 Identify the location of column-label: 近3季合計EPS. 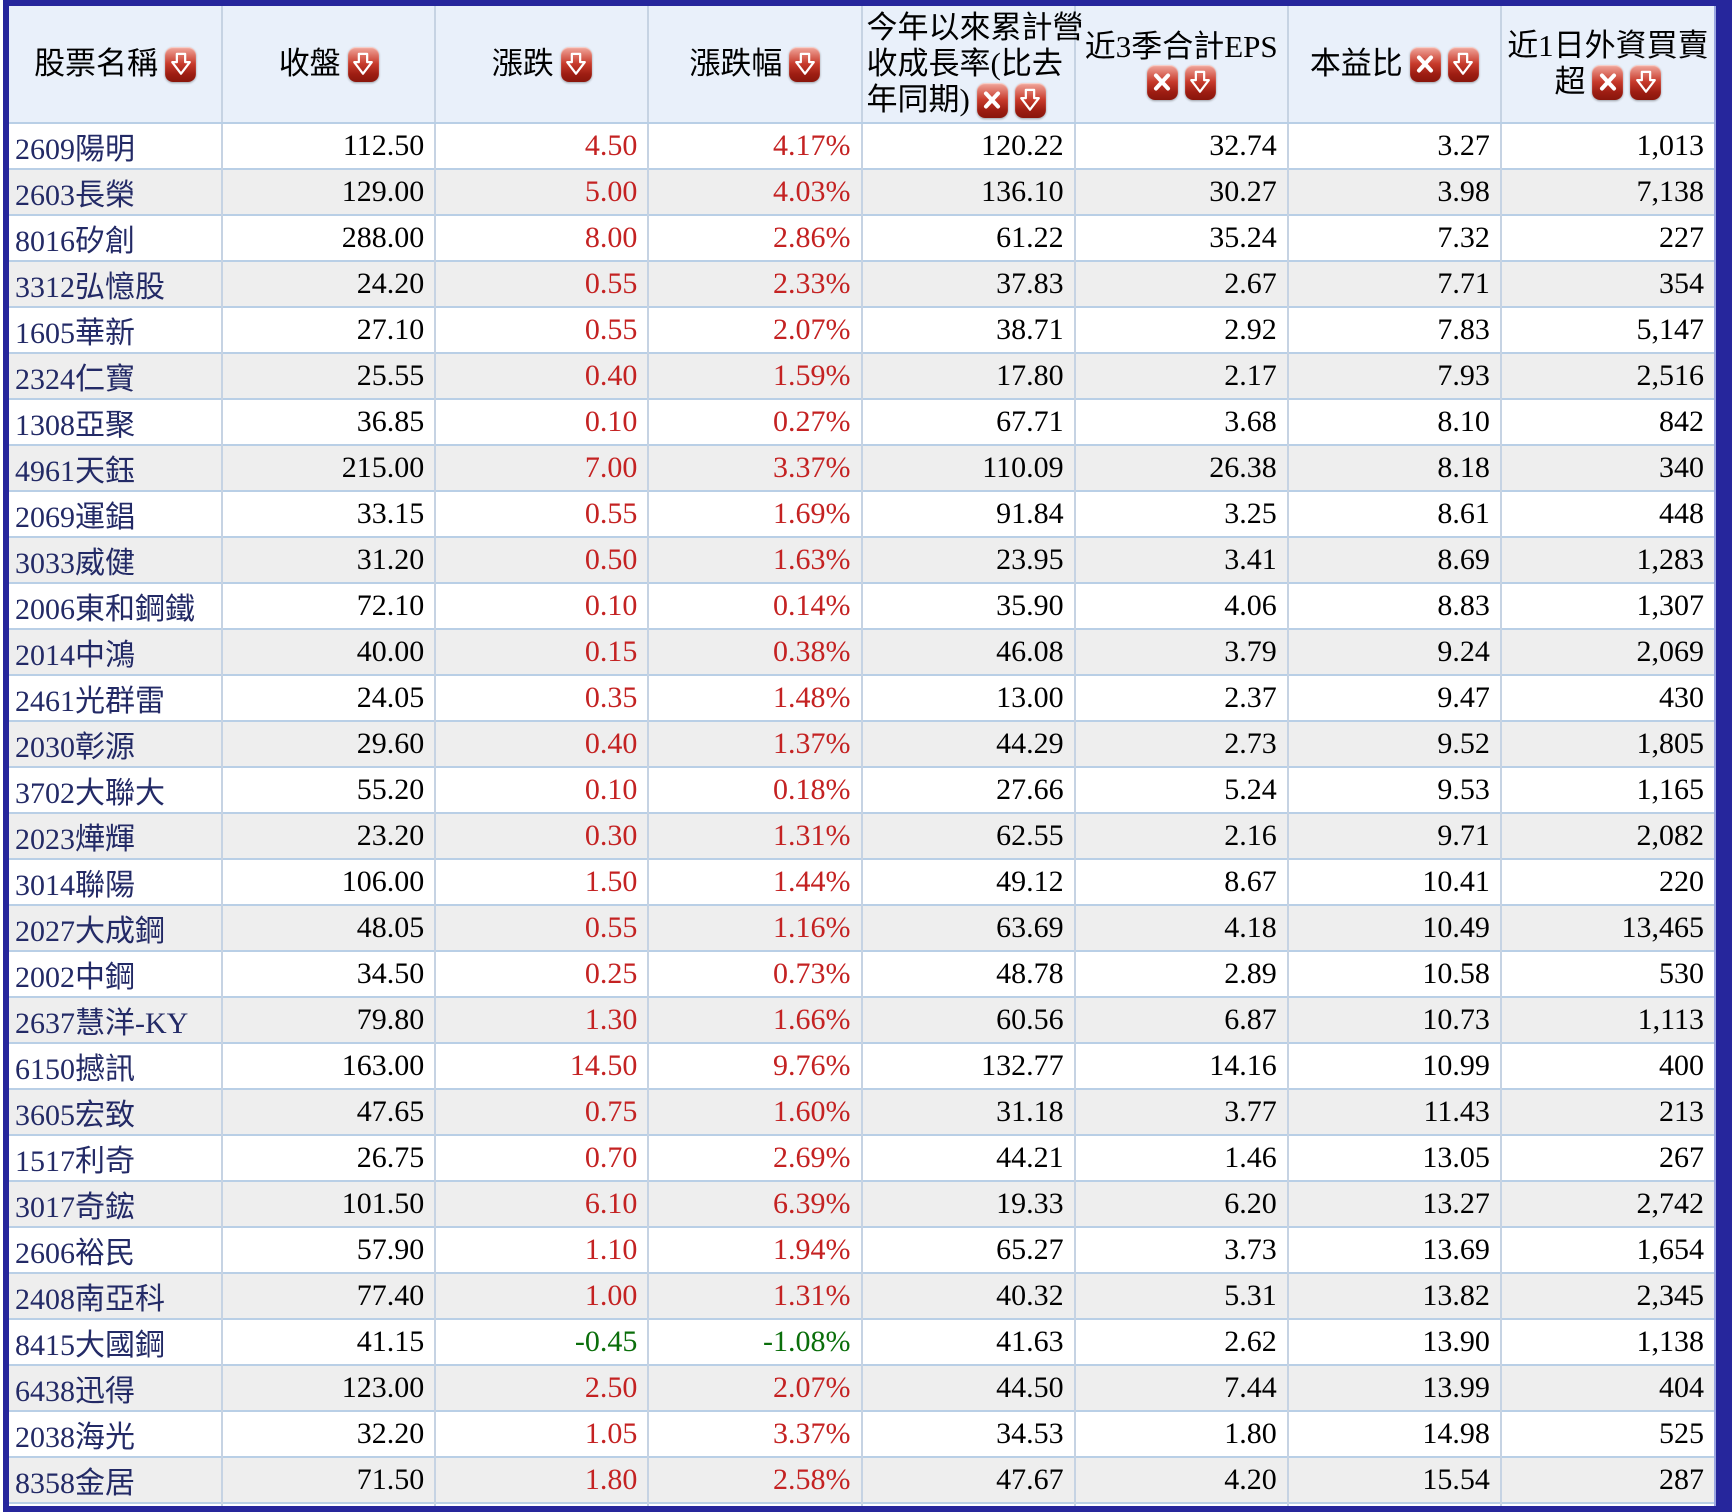
(1181, 46).